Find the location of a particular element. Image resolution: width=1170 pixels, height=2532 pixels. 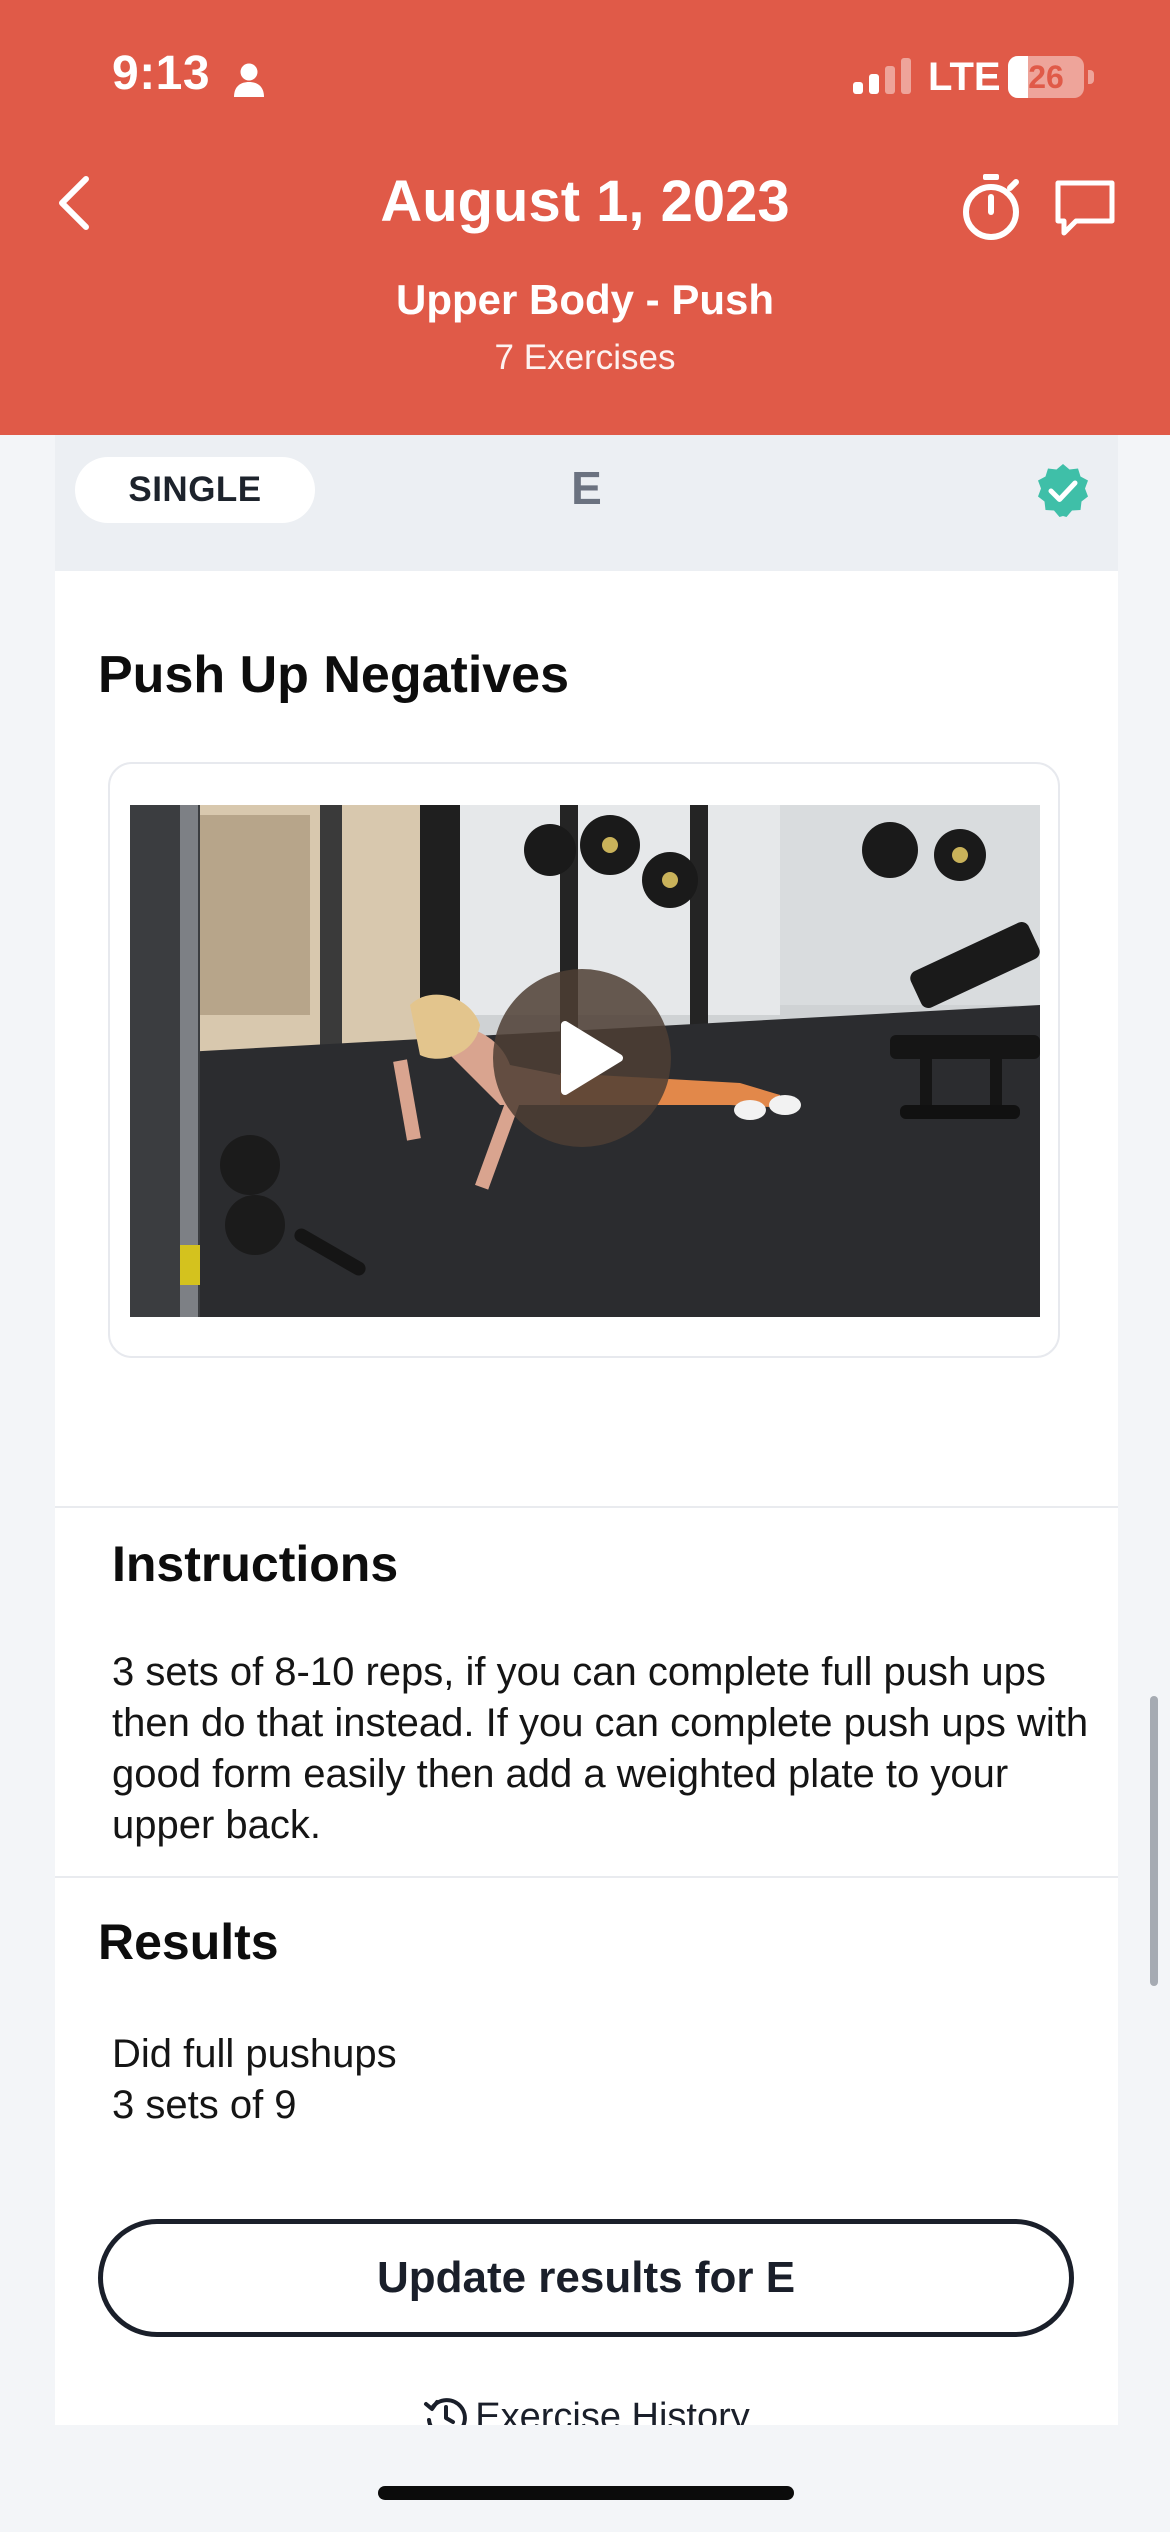

update-results-button: Update results for E is located at coordinates (586, 2278).